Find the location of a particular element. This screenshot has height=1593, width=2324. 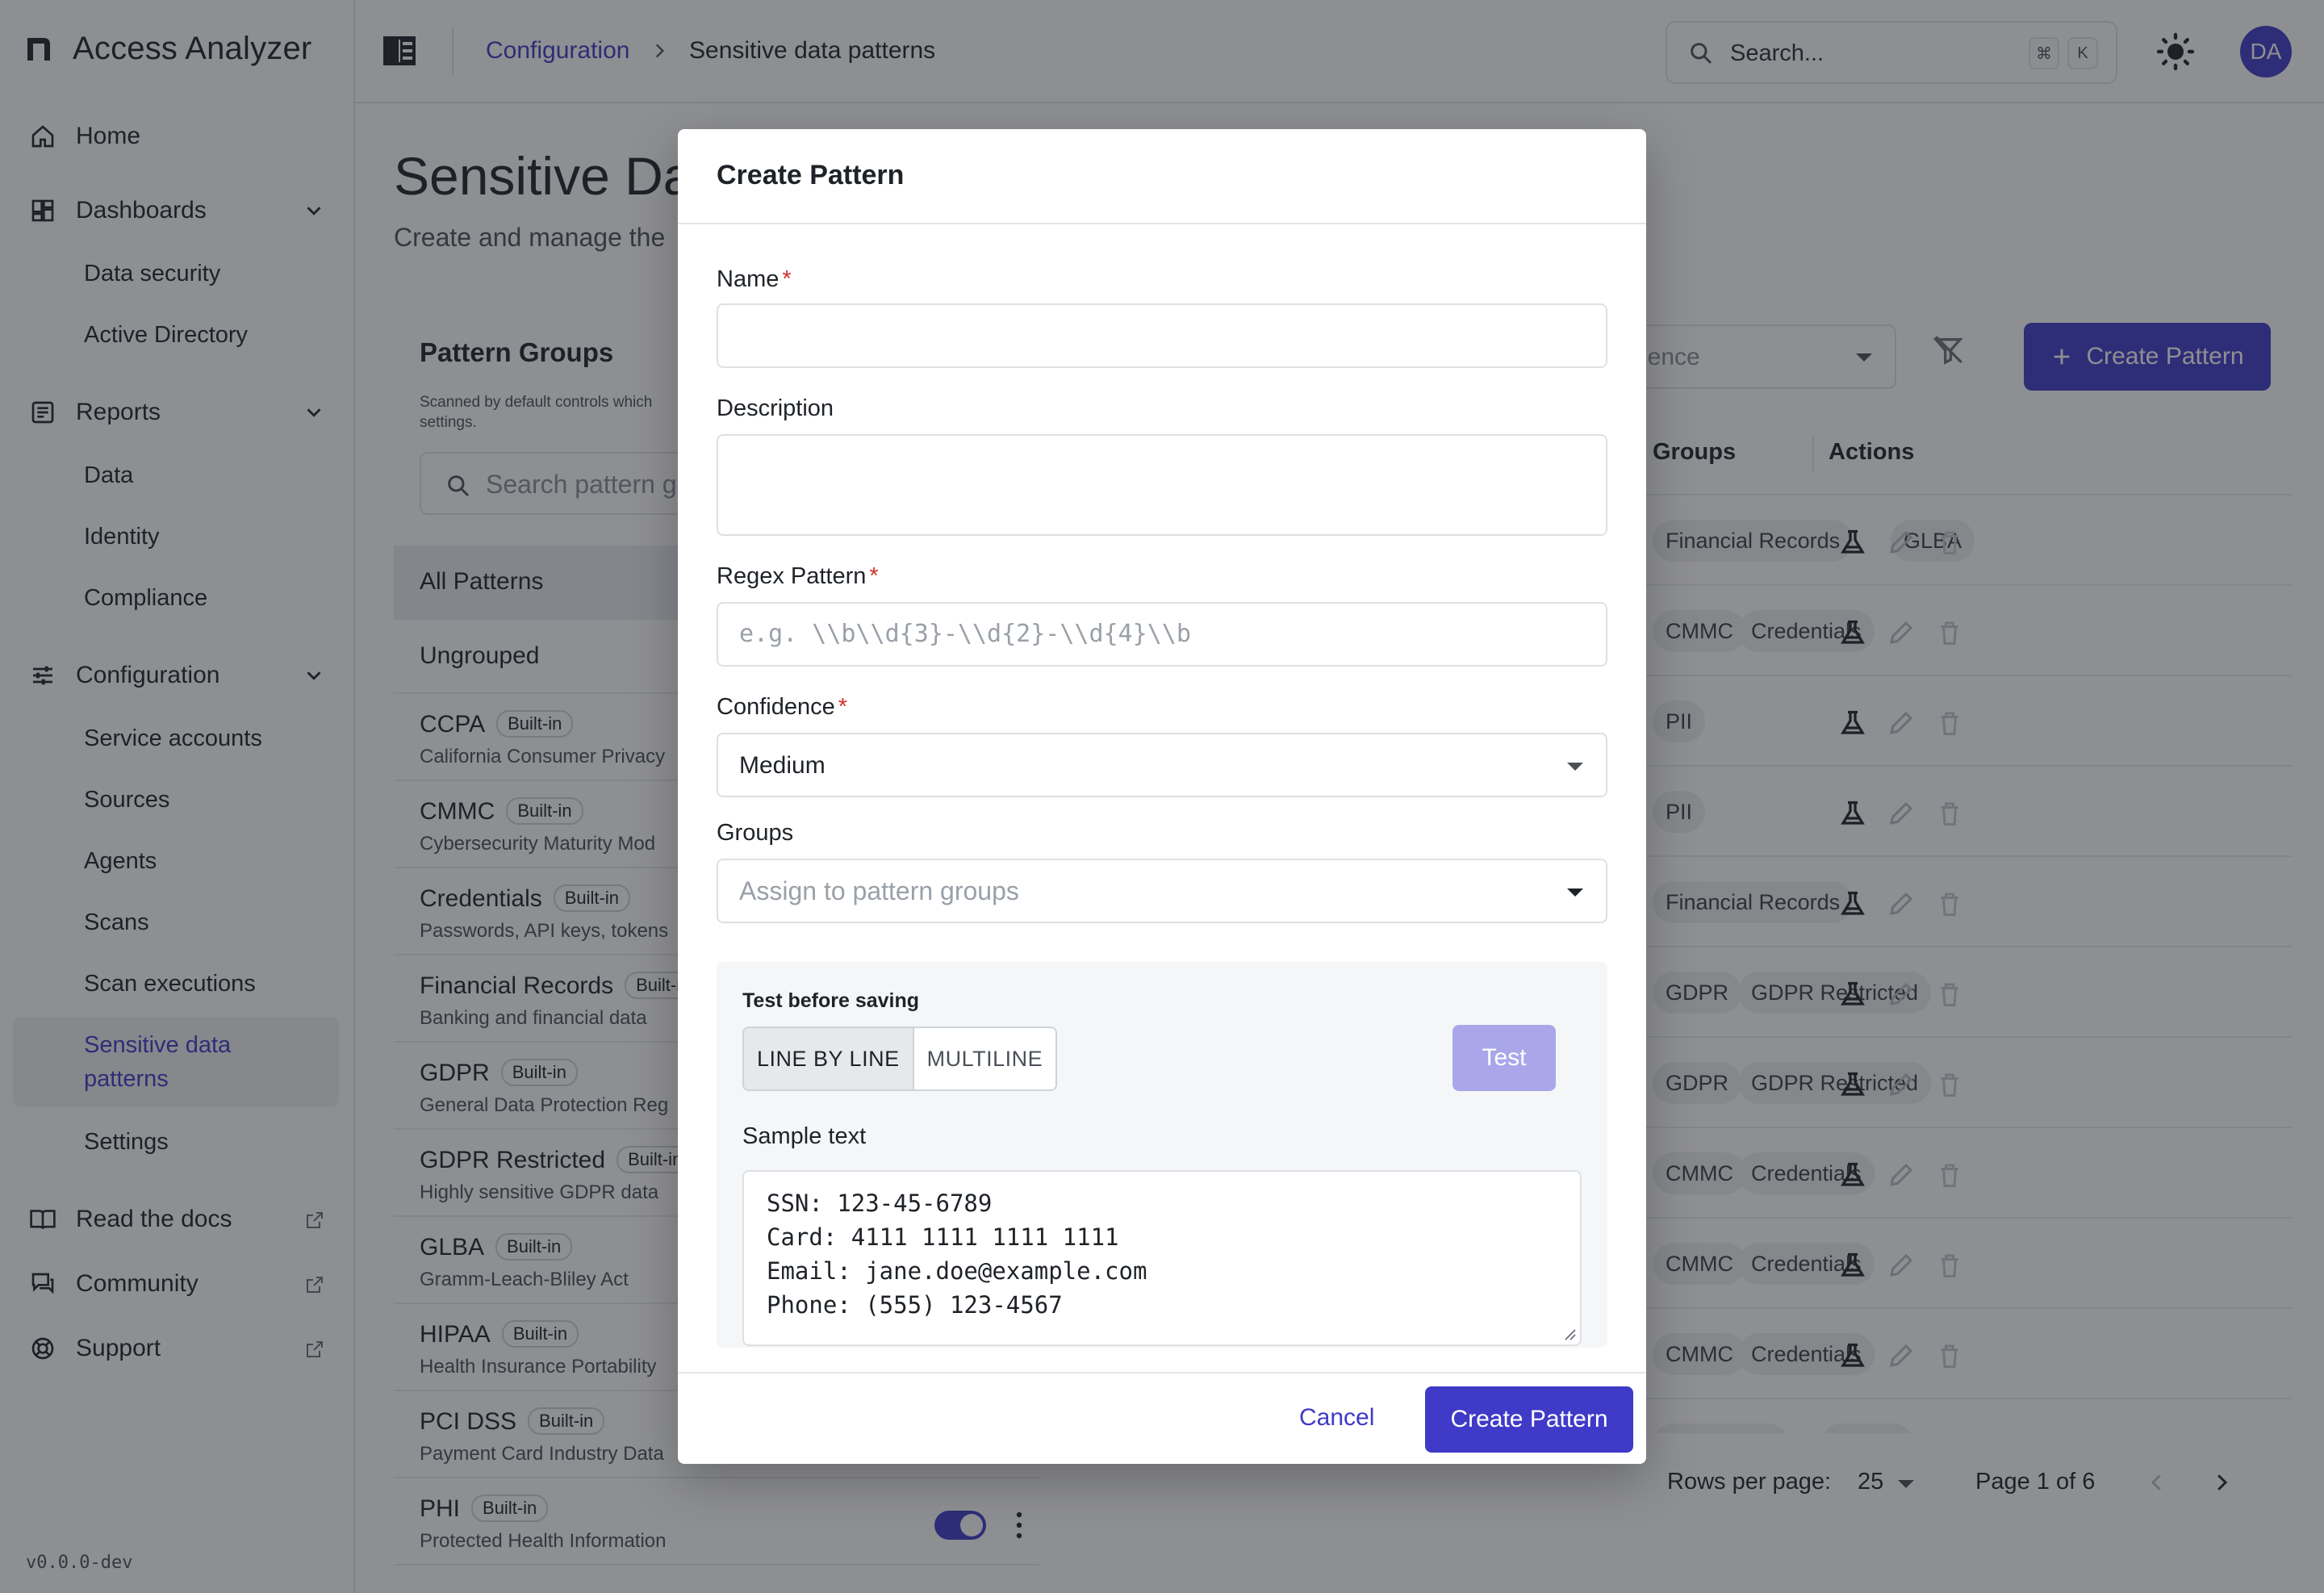

cancel-button: Cancel is located at coordinates (1336, 1418).